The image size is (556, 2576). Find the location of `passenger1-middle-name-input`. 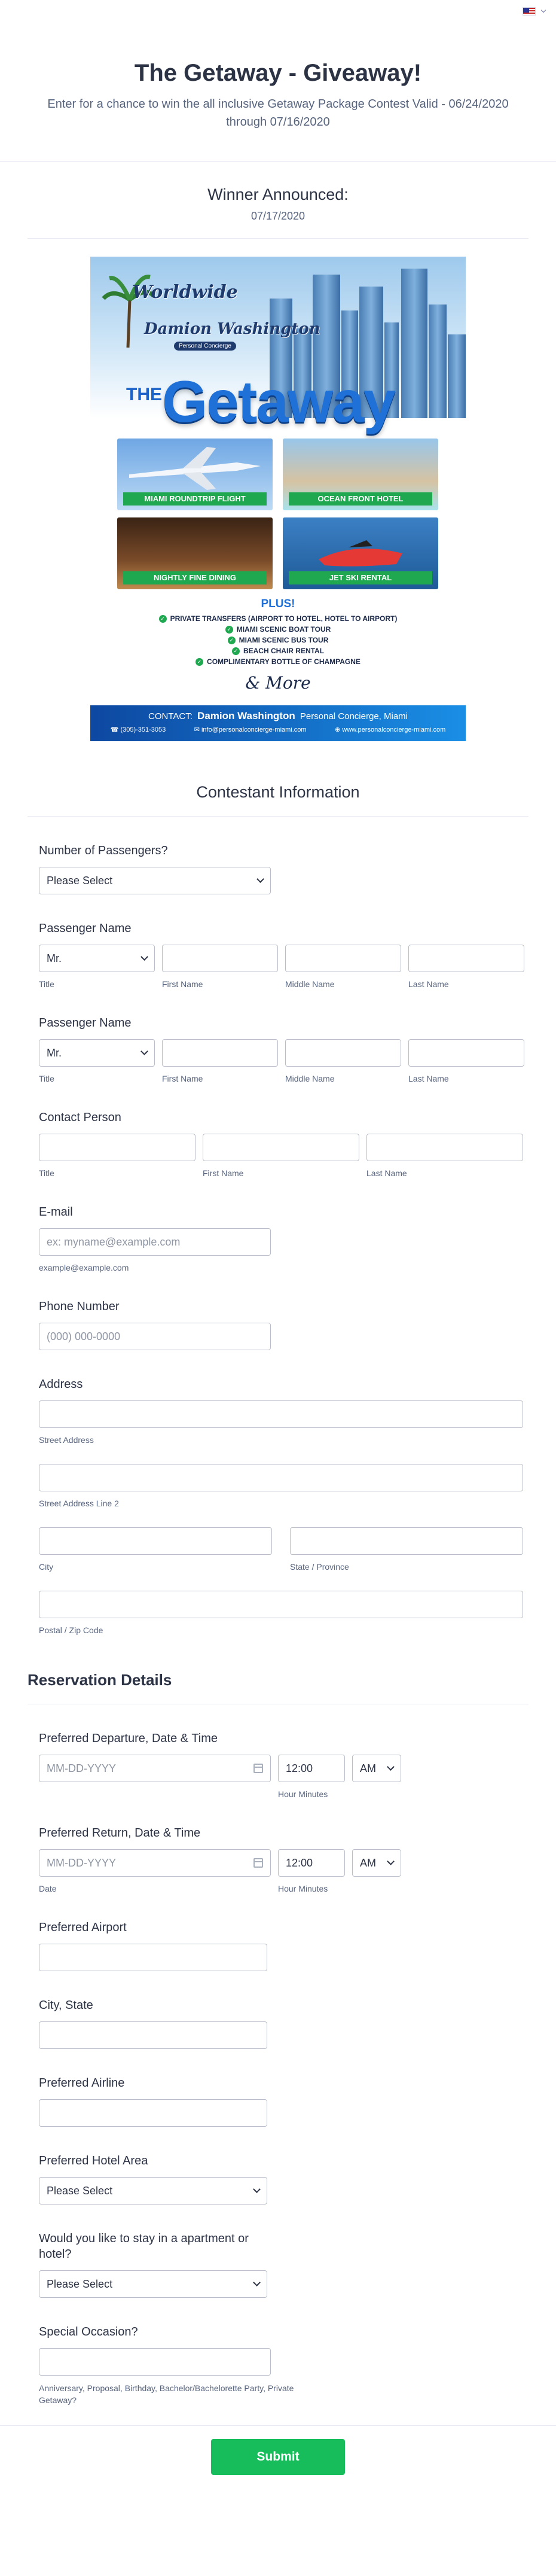

passenger1-middle-name-input is located at coordinates (343, 958).